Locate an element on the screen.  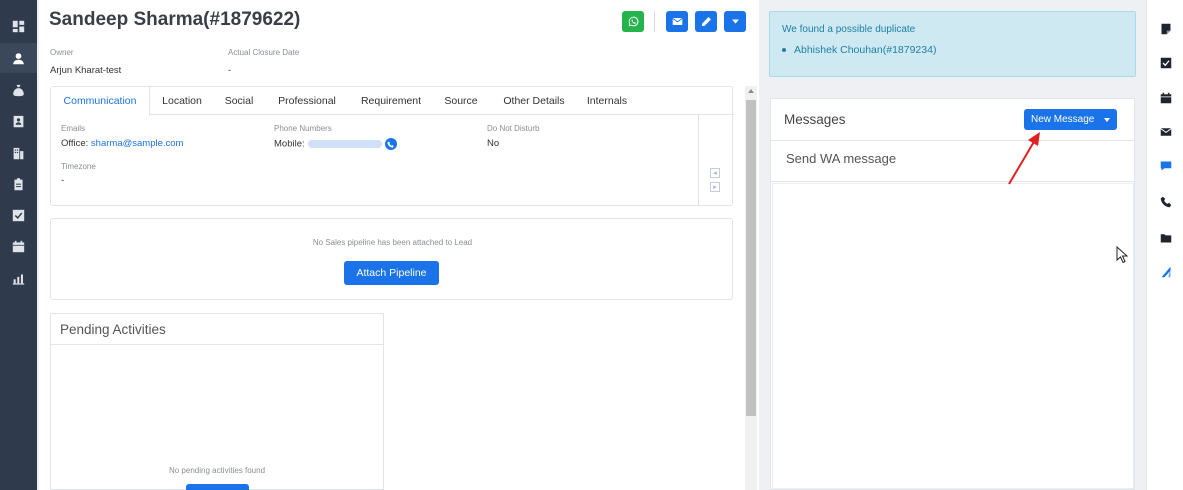
email-button is located at coordinates (677, 21).